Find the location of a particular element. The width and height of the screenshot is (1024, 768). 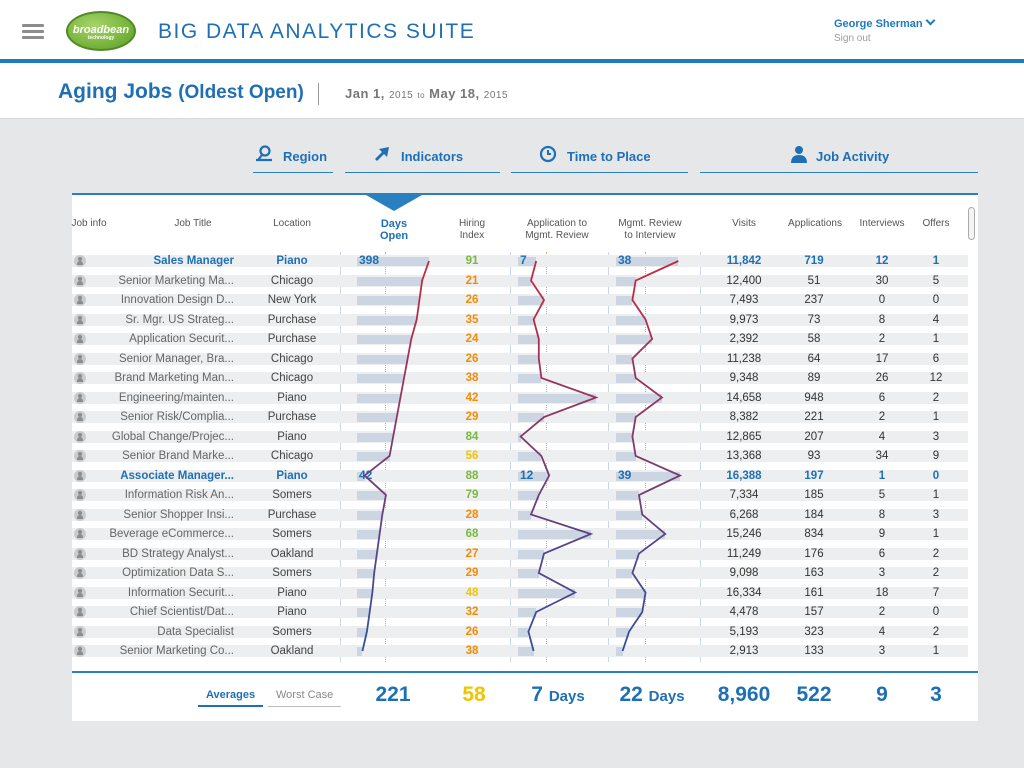

menu-icon is located at coordinates (33, 32).